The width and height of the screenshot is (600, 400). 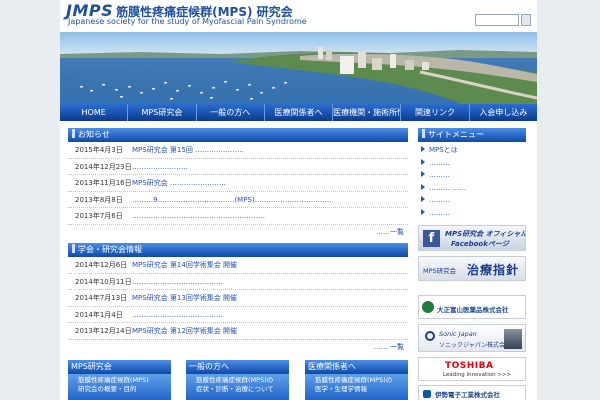 What do you see at coordinates (238, 135) in the screenshot?
I see `news-heading: お知らせ` at bounding box center [238, 135].